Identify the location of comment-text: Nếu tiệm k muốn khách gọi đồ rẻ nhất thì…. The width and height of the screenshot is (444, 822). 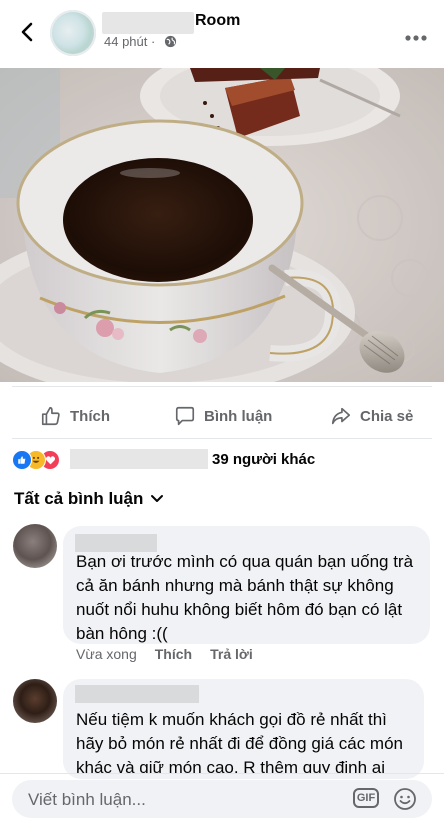
(239, 742).